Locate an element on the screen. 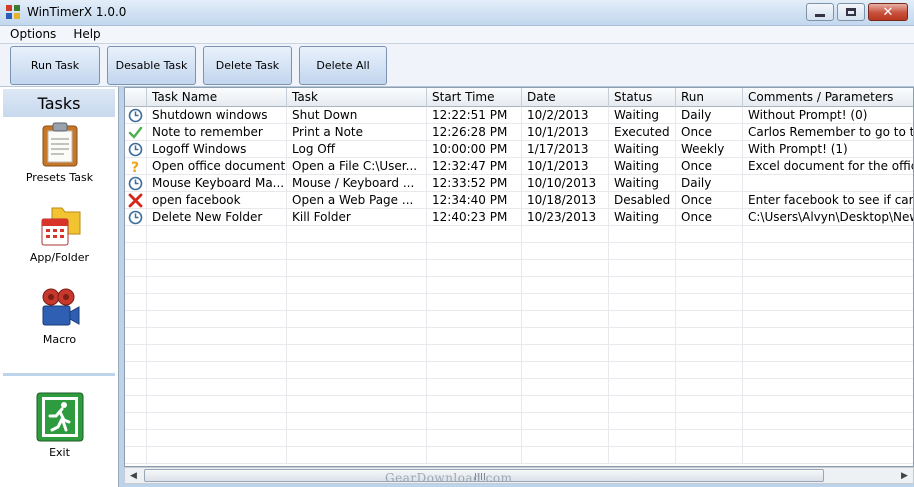 This screenshot has height=487, width=914. column-header-date: Date is located at coordinates (565, 97).